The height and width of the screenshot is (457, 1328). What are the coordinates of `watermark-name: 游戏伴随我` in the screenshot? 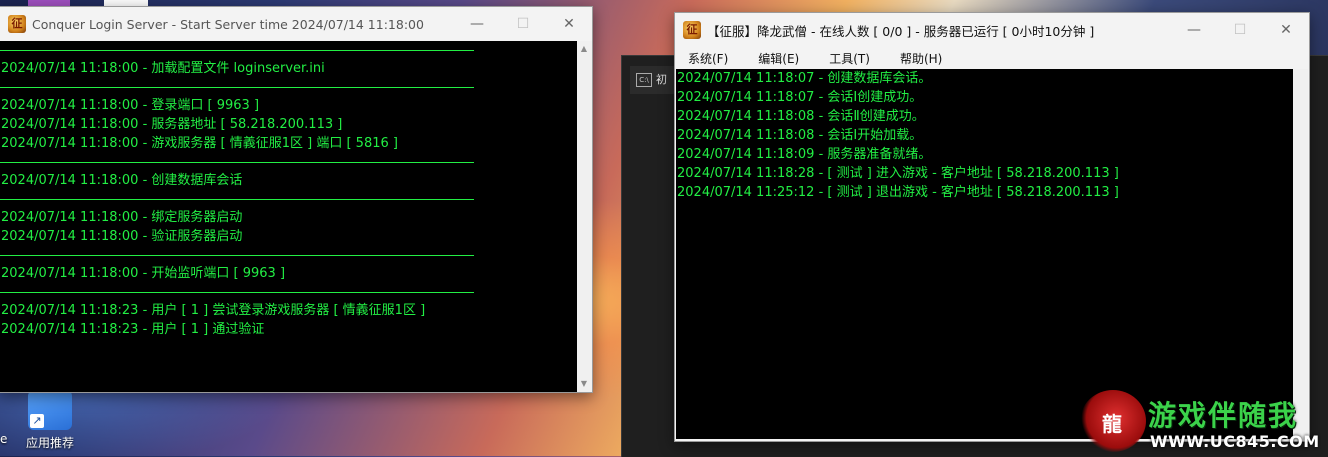 It's located at (1223, 415).